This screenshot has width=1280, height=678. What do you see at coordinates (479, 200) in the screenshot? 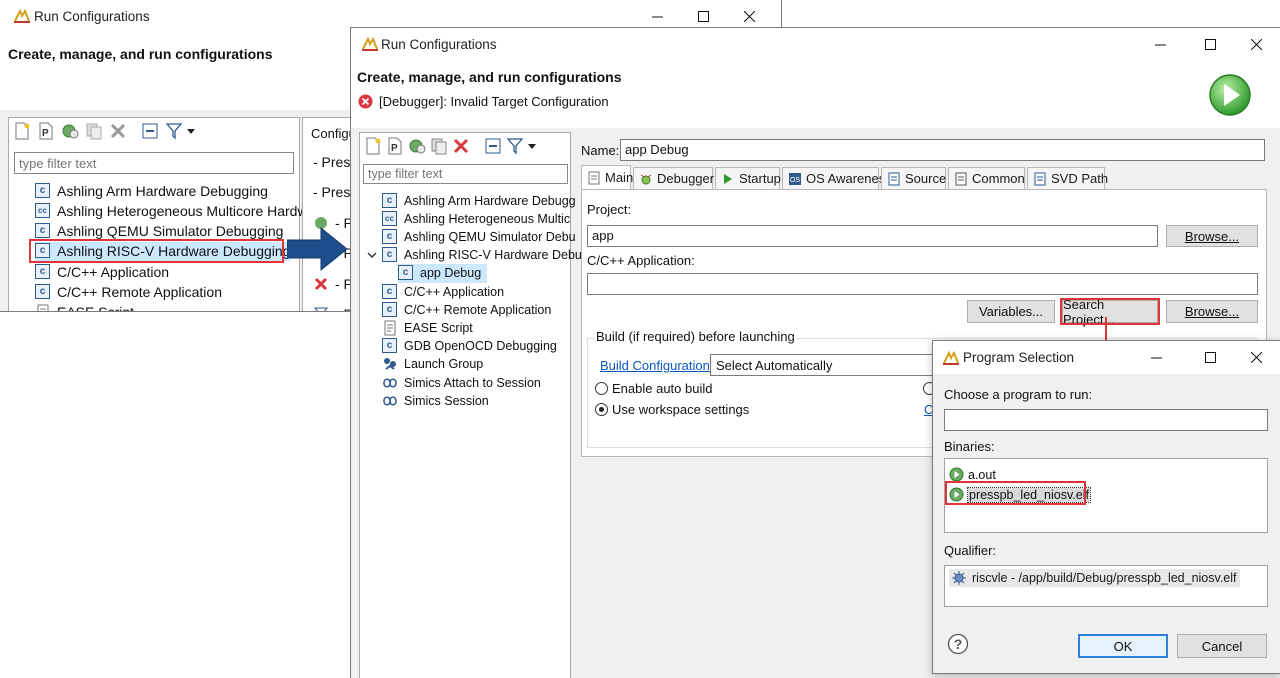
I see `tree-item: c Ashling Arm Hardware Debugg` at bounding box center [479, 200].